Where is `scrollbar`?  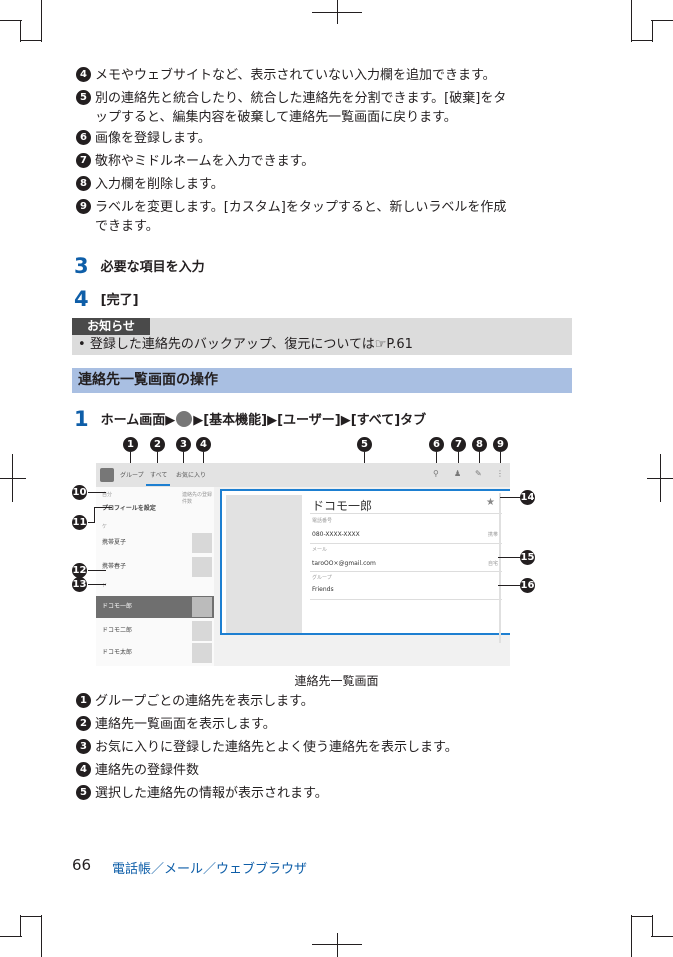 scrollbar is located at coordinates (500, 568).